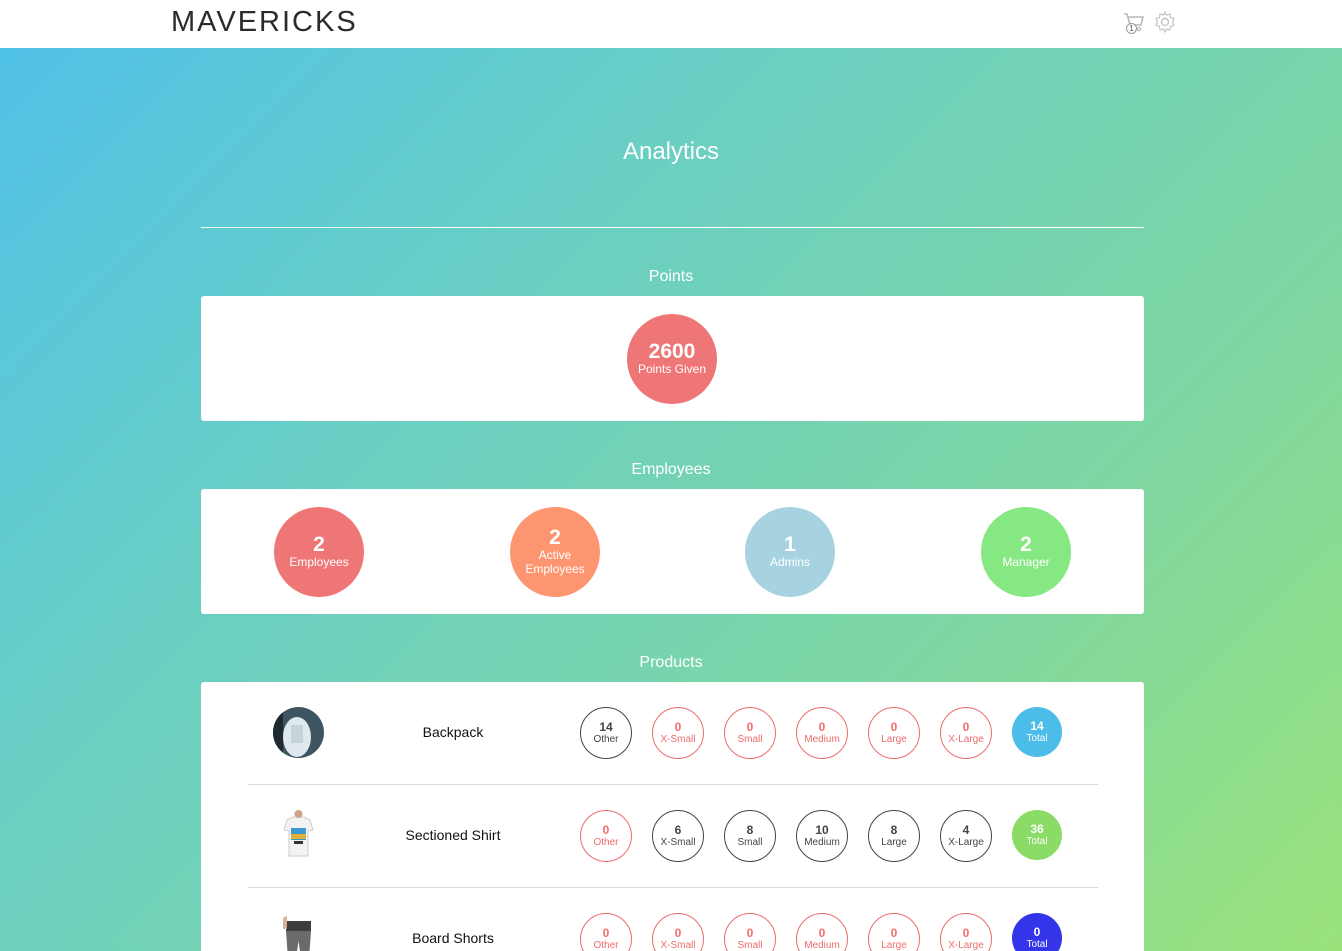 This screenshot has width=1342, height=951. I want to click on size-count-medium: 10 Medium, so click(822, 836).